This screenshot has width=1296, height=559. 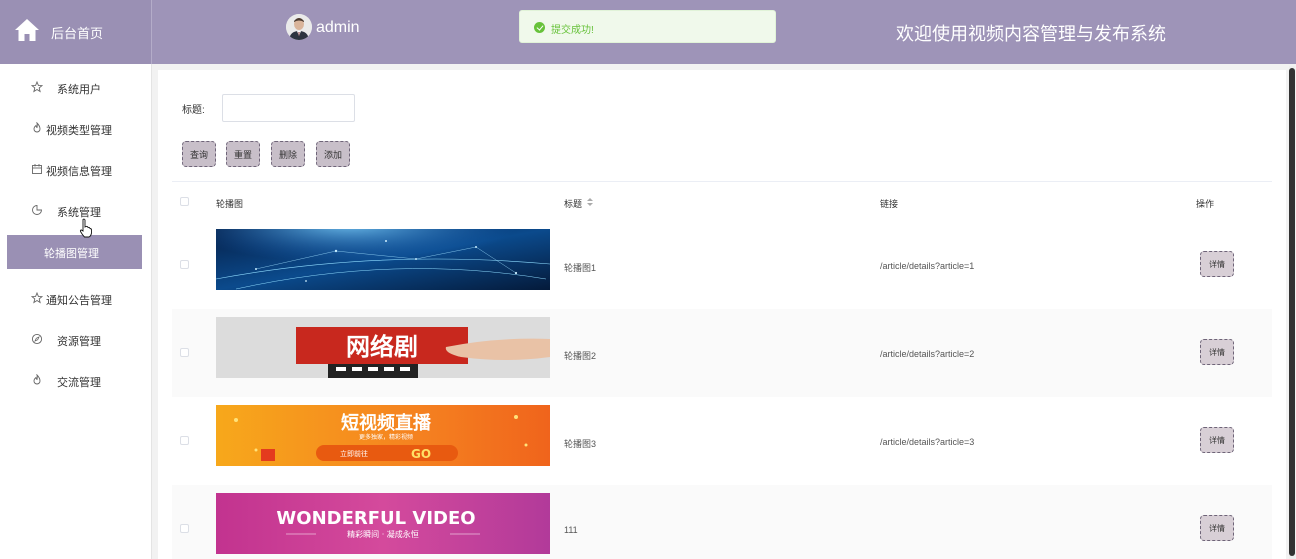 I want to click on home-label: 后台首页, so click(x=77, y=33).